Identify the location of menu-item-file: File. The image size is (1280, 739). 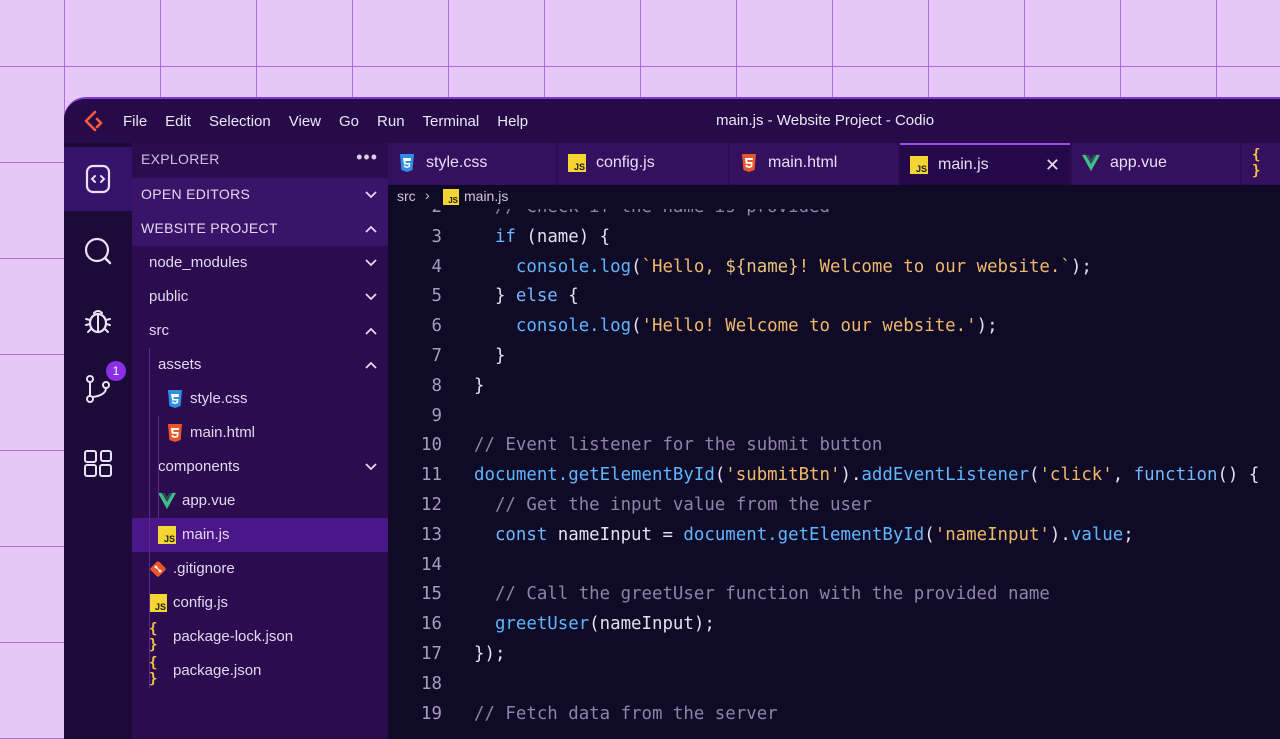
(135, 121).